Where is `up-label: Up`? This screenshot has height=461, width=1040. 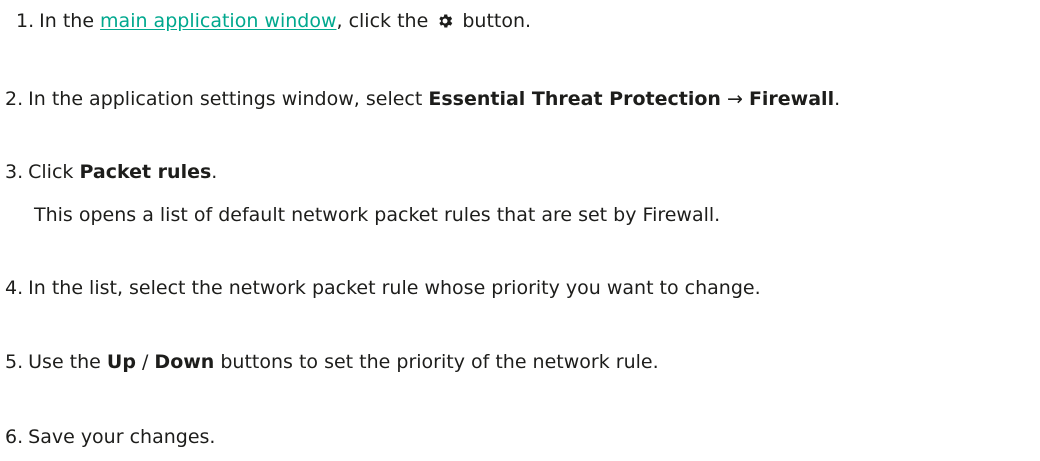
up-label: Up is located at coordinates (121, 362).